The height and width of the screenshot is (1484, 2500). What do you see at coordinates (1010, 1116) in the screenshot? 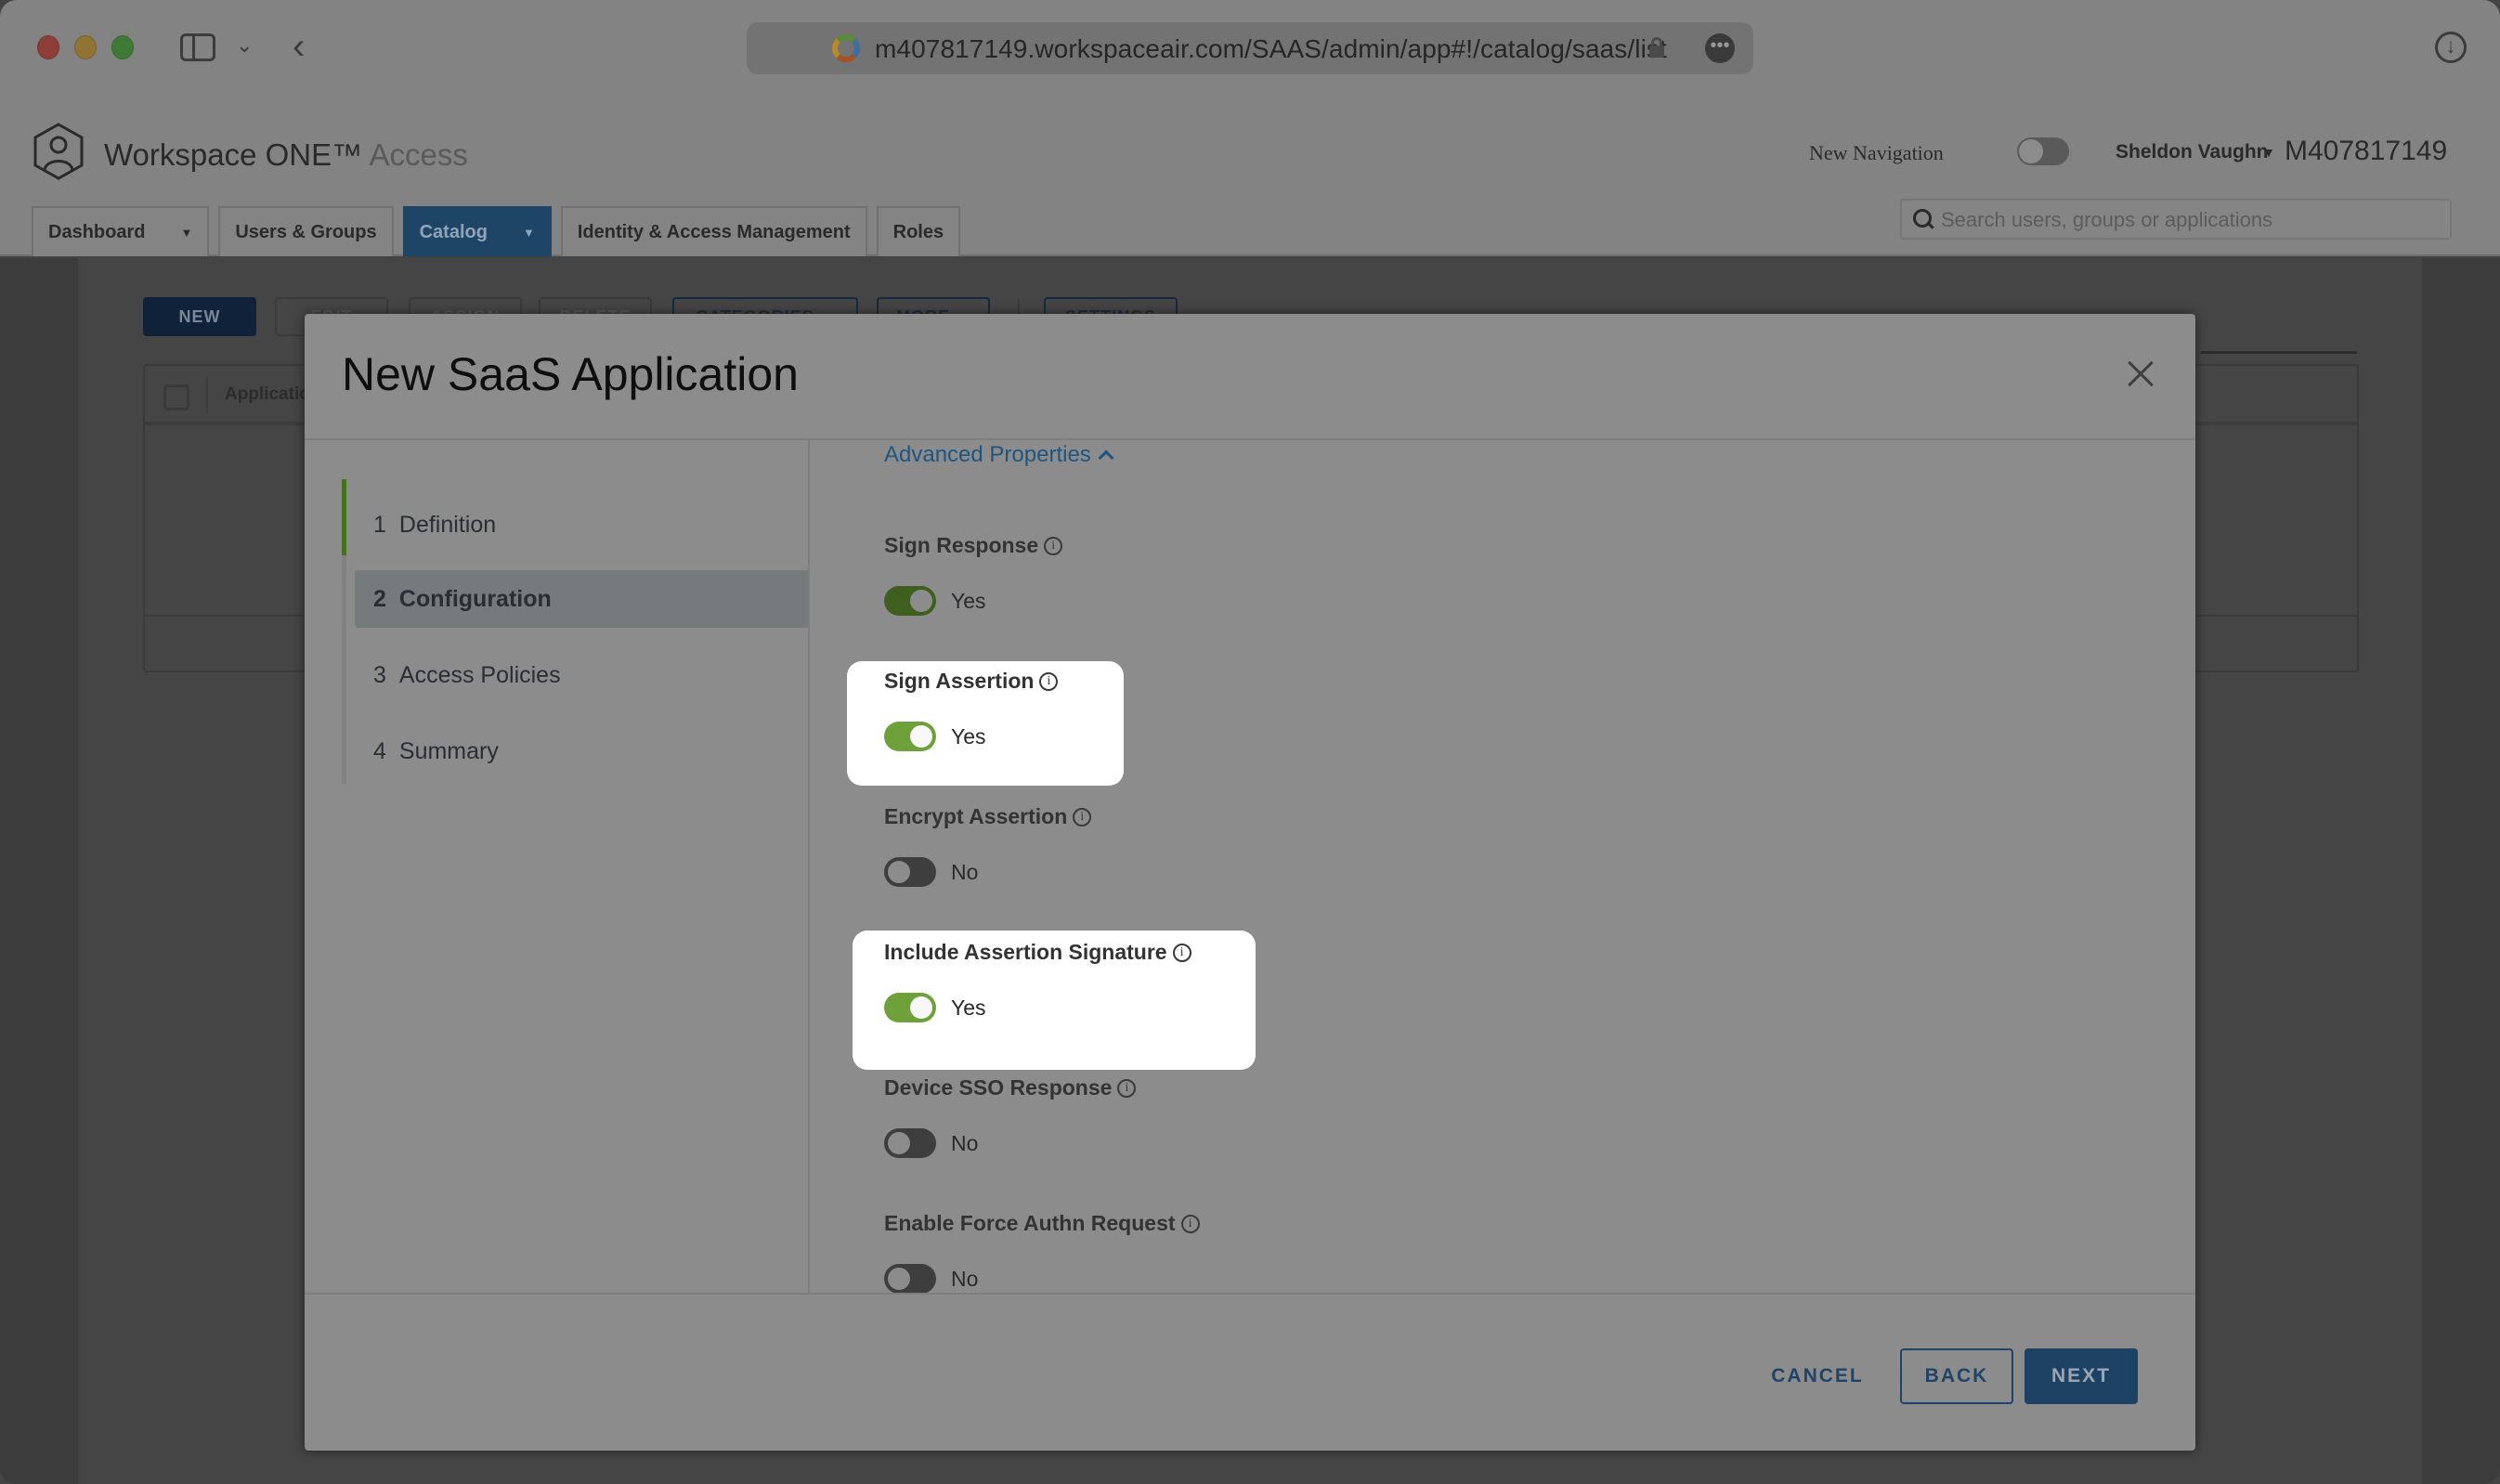
I see `field-device-sso-response: Device SSO Response i No` at bounding box center [1010, 1116].